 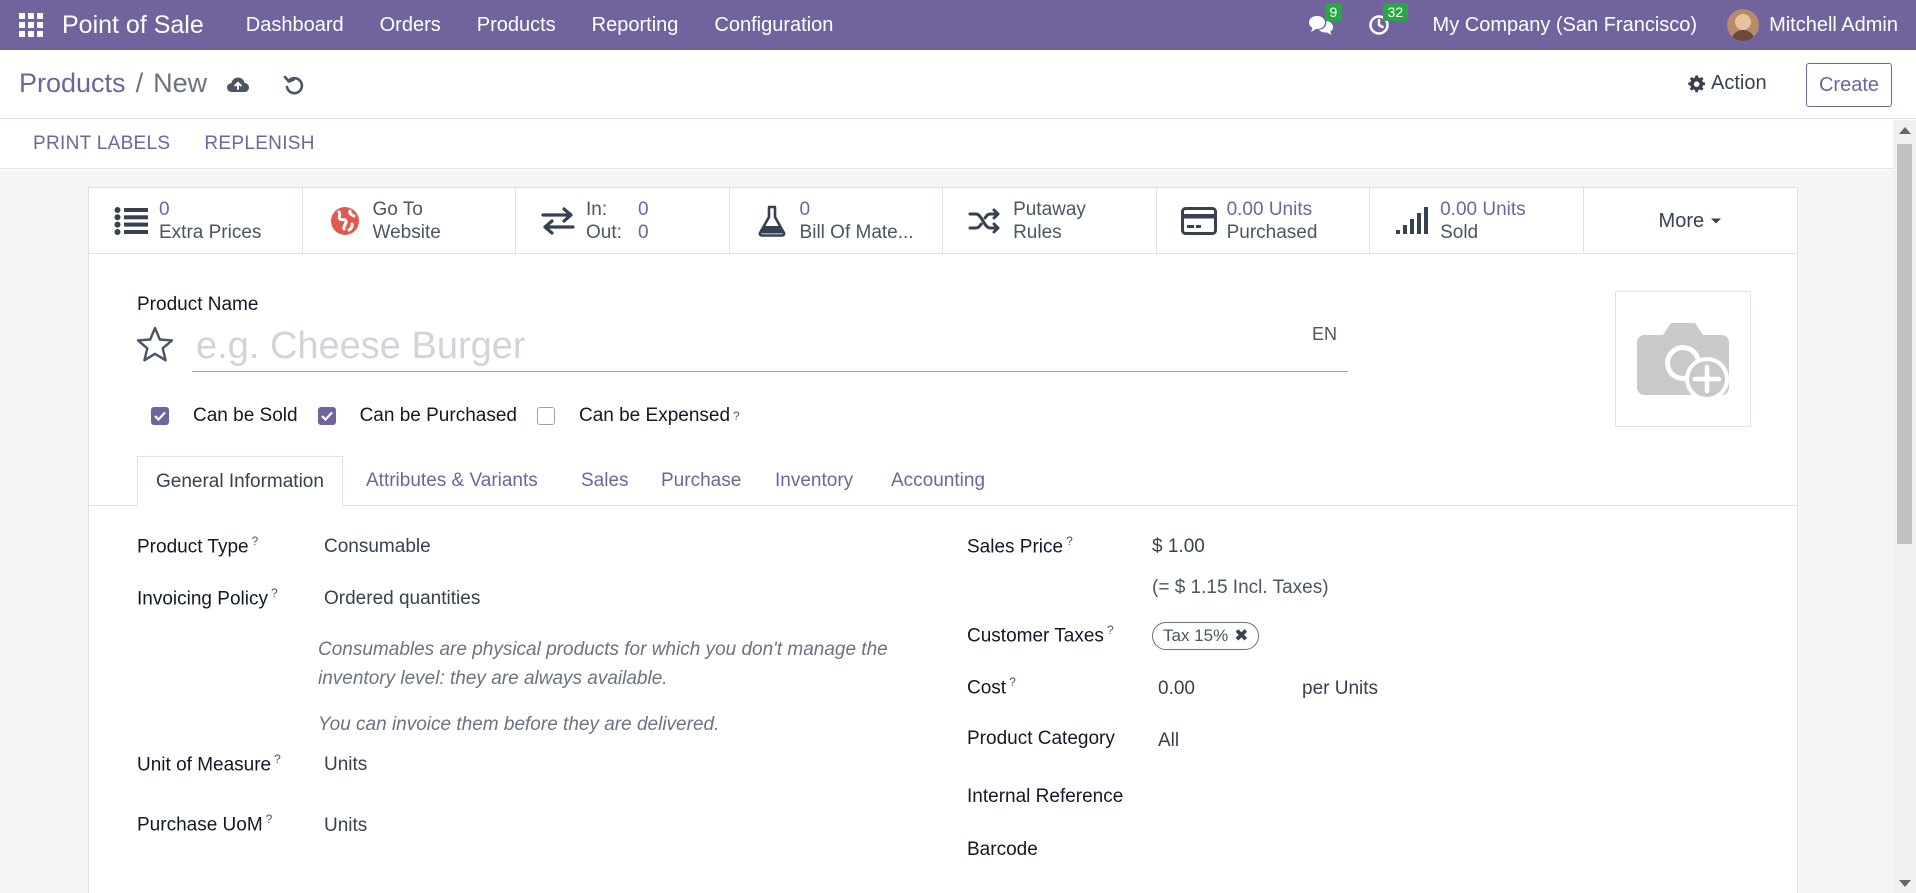 What do you see at coordinates (1240, 587) in the screenshot?
I see `sales-price-incl-taxes: (= $ 1.15 Incl. Taxes)` at bounding box center [1240, 587].